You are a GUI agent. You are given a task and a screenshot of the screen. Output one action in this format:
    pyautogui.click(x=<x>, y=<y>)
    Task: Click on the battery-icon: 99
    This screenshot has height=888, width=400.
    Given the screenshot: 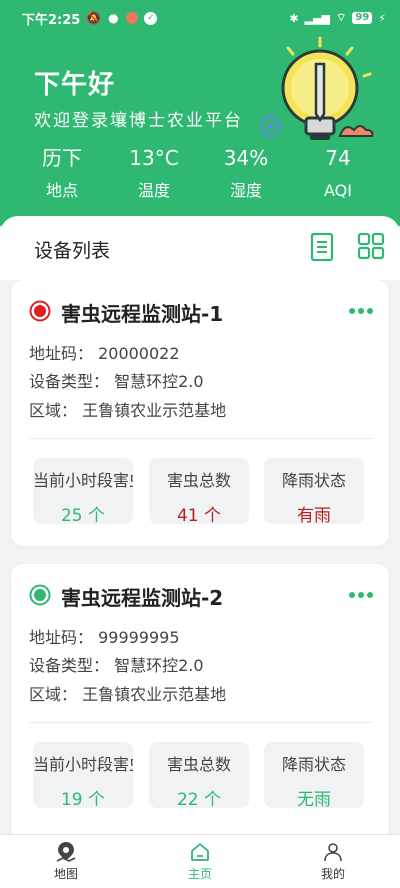 What is the action you would take?
    pyautogui.click(x=362, y=18)
    